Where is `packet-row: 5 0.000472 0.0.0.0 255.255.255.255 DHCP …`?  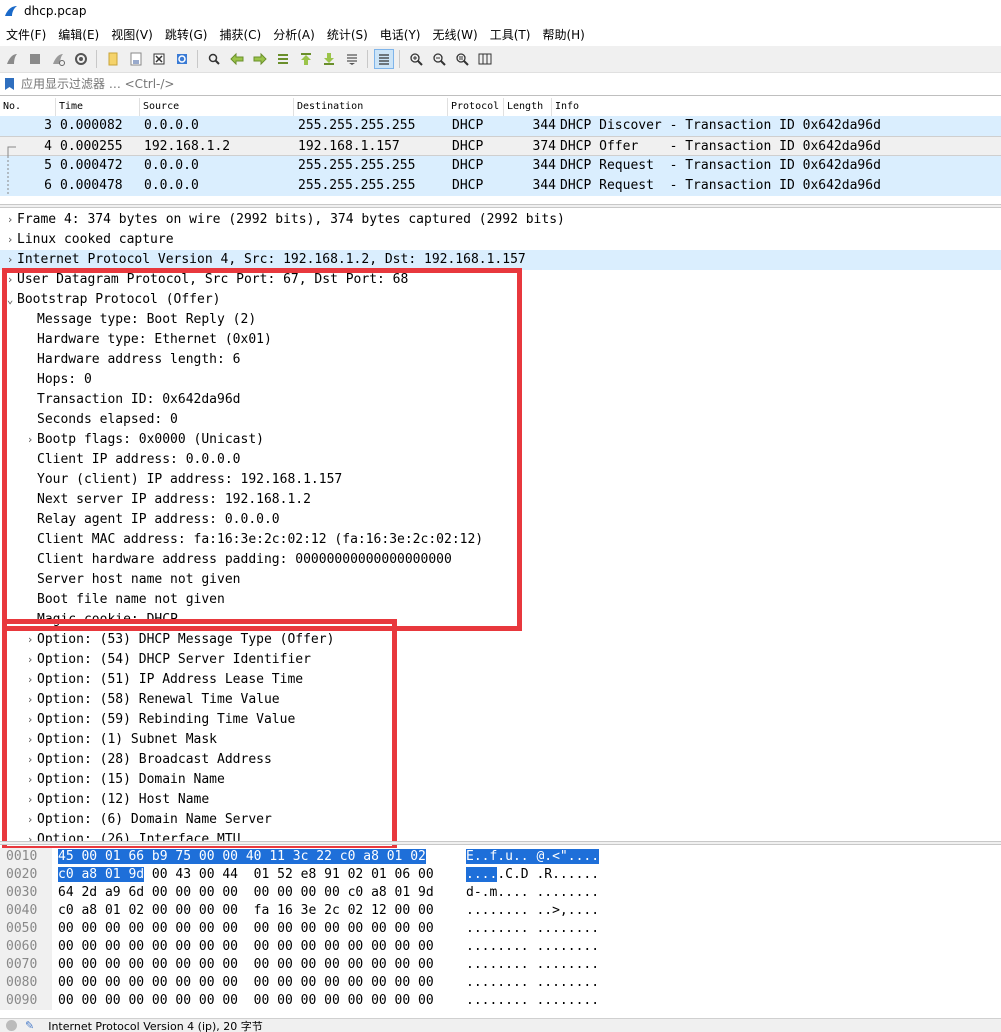 packet-row: 5 0.000472 0.0.0.0 255.255.255.255 DHCP … is located at coordinates (500, 166).